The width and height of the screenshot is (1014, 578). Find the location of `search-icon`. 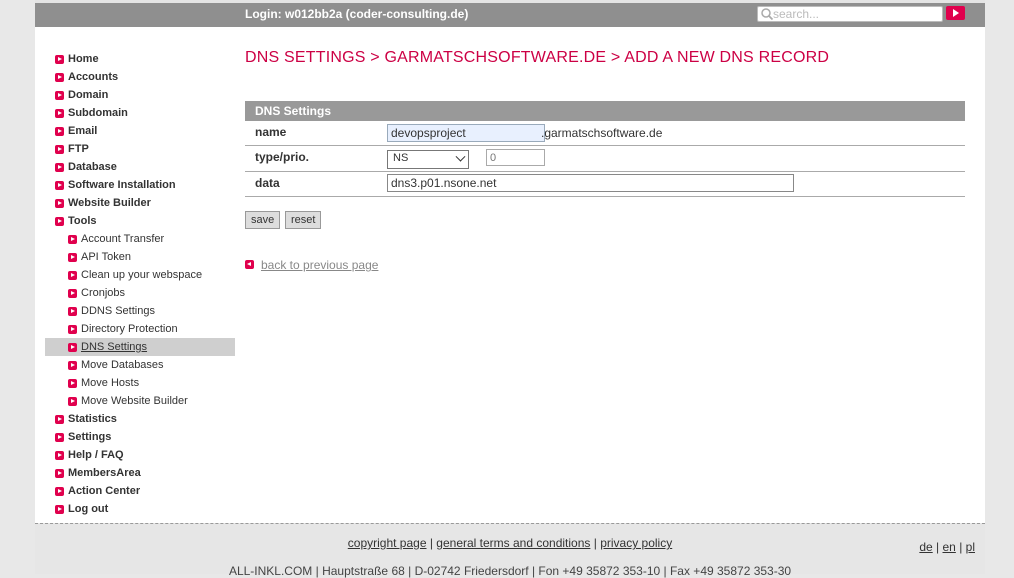

search-icon is located at coordinates (767, 14).